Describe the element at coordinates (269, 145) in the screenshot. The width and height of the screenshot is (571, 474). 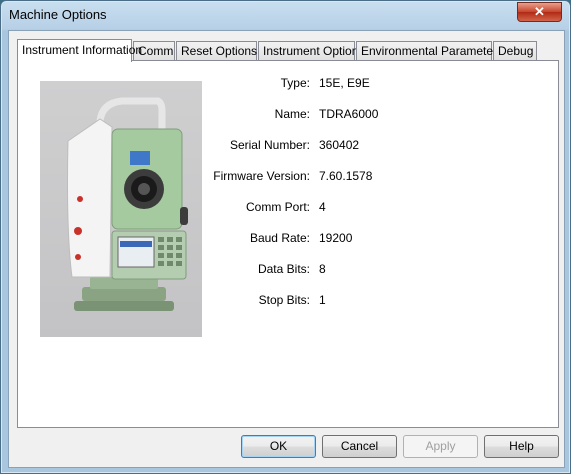
I see `serial-number-label: Serial Number:` at that location.